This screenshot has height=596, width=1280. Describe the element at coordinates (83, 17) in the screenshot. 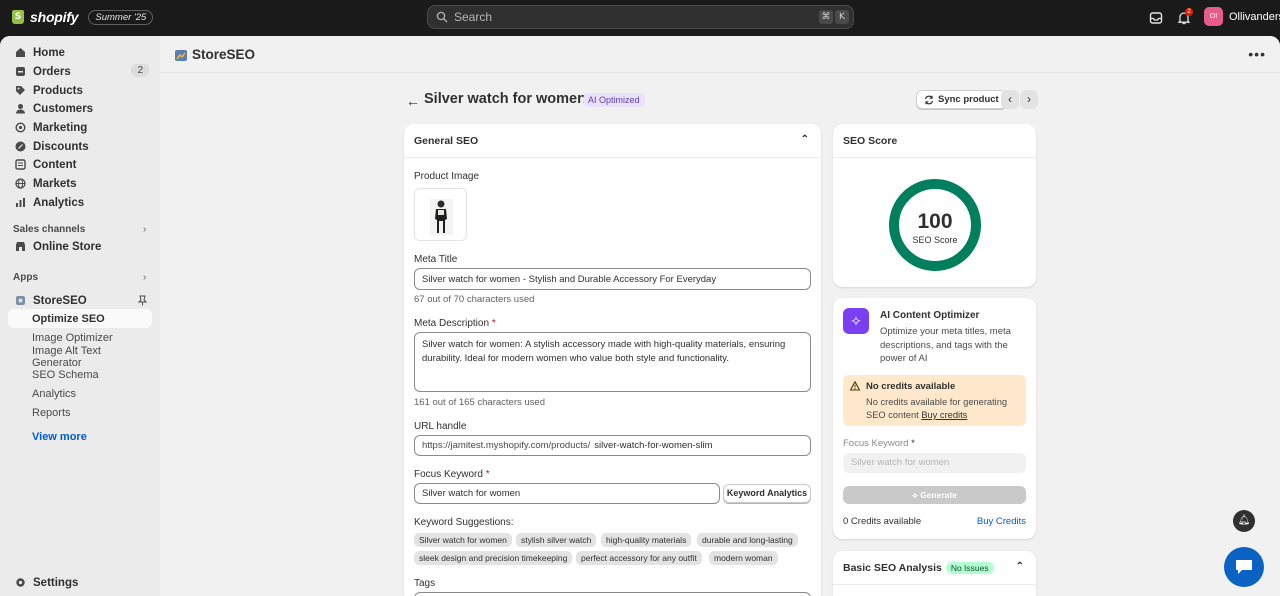

I see `shopify-logo: S shopify Summer '25` at that location.